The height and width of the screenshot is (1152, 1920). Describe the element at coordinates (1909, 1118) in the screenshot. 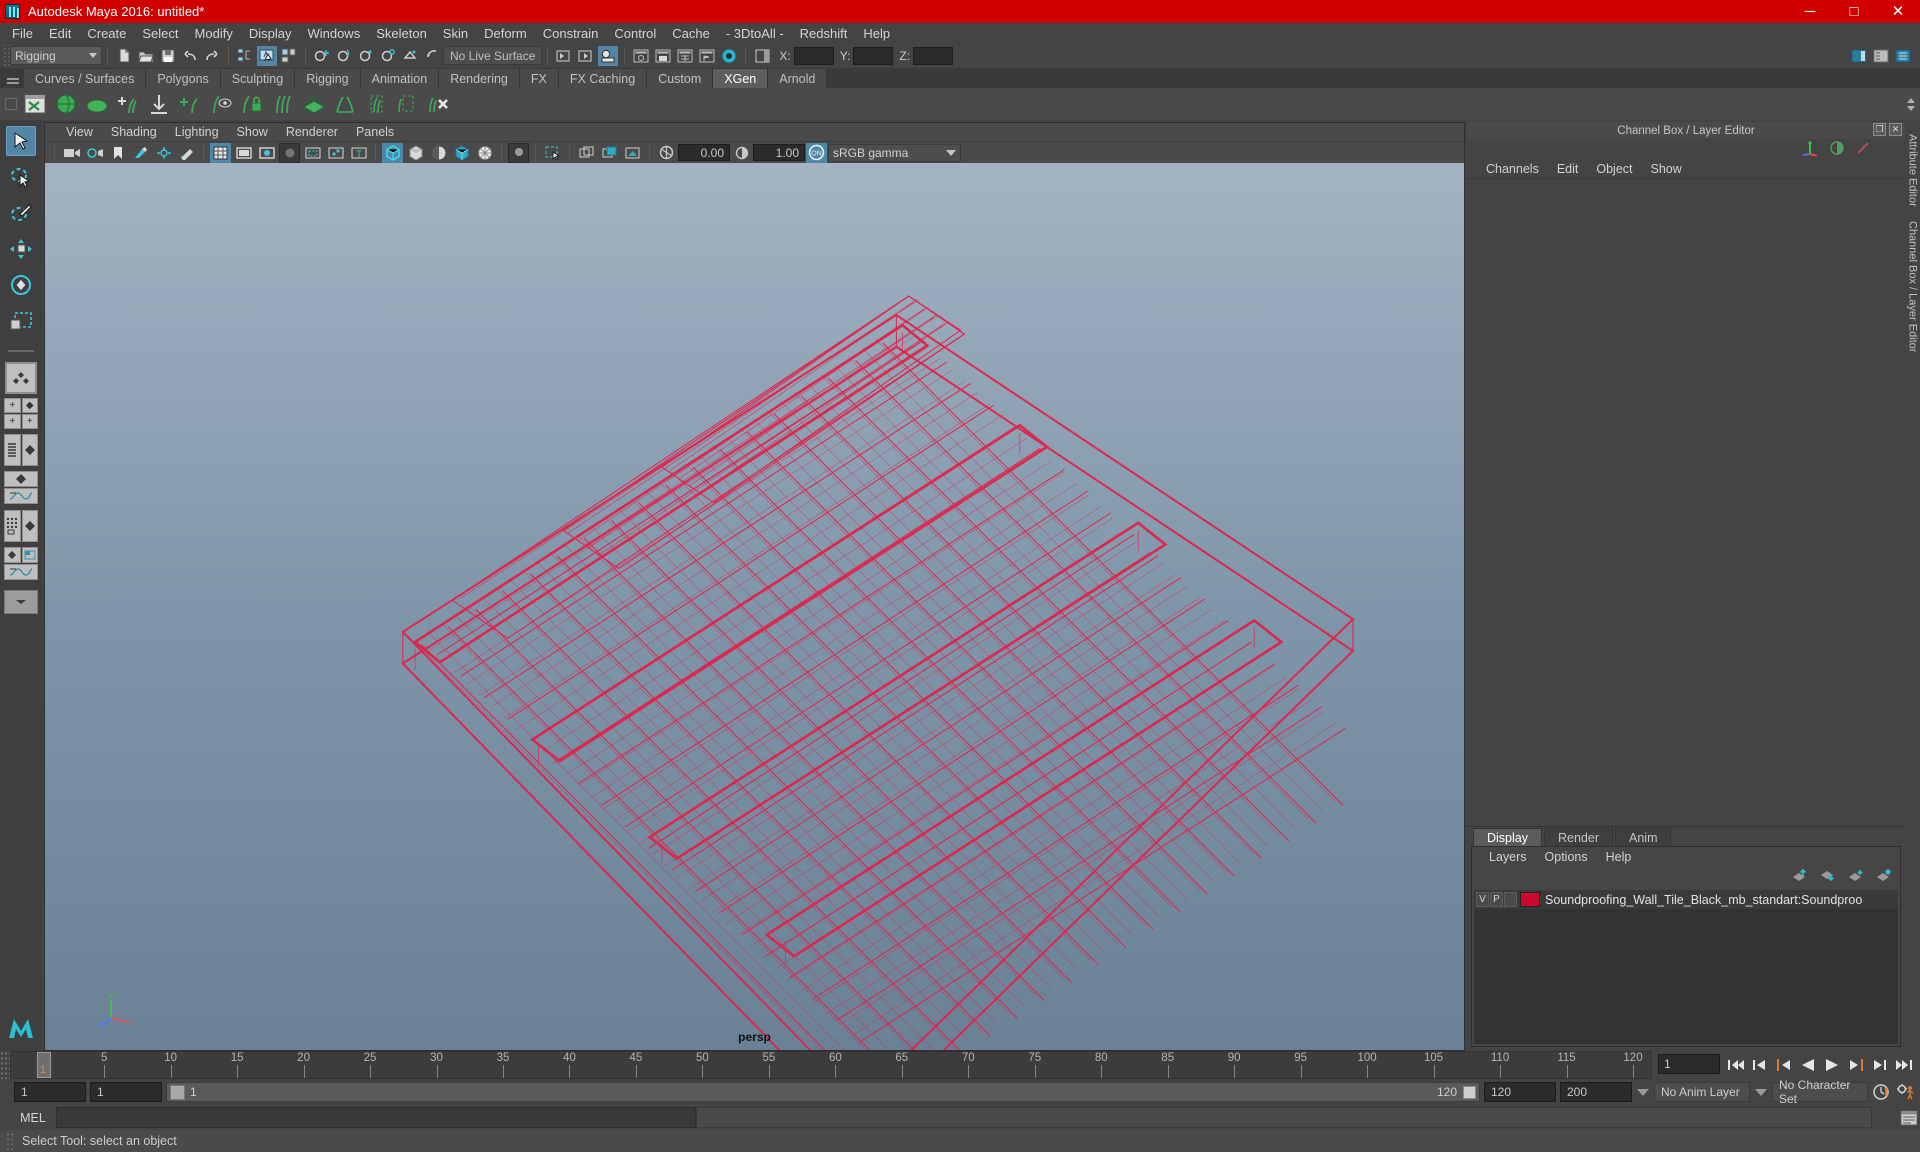

I see `script-editor-icon` at that location.